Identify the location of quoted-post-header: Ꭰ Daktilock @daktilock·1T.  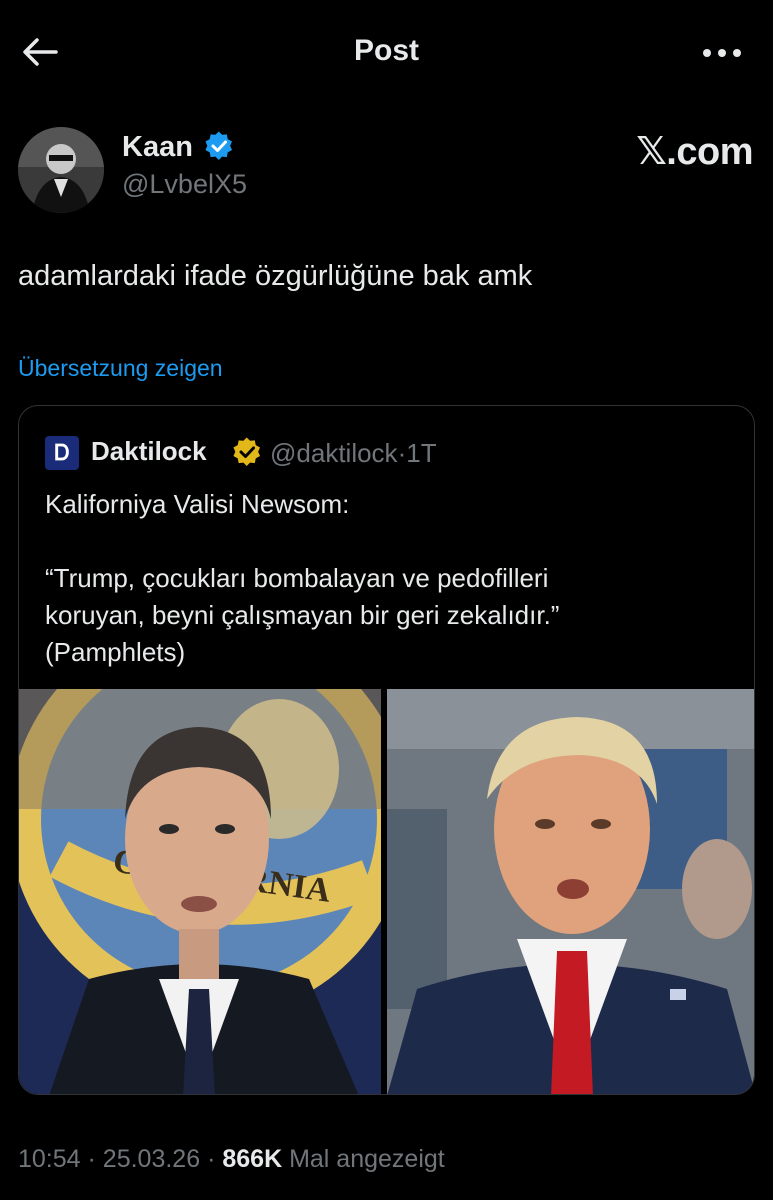
(385, 453).